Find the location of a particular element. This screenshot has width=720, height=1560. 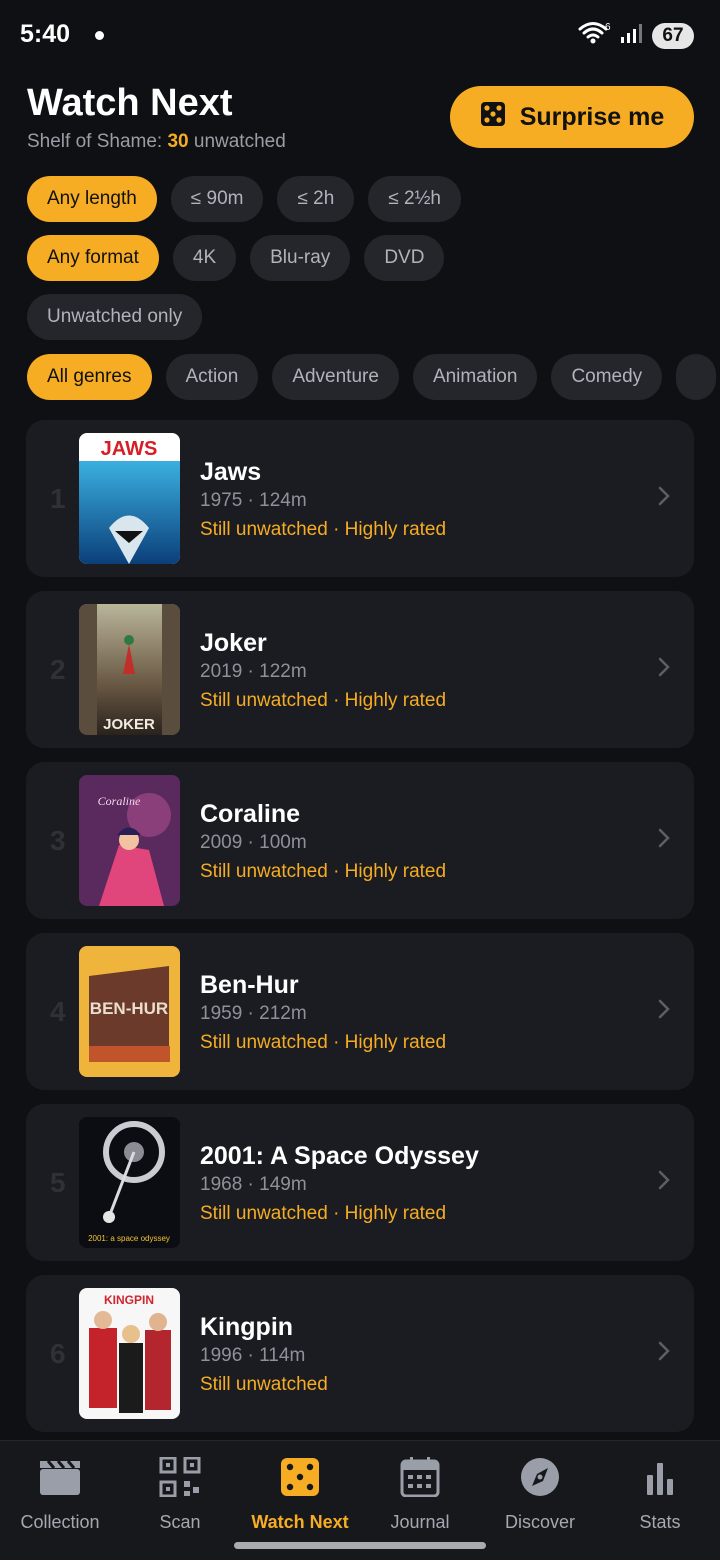

movie-title: Ben-Hur is located at coordinates (249, 985).